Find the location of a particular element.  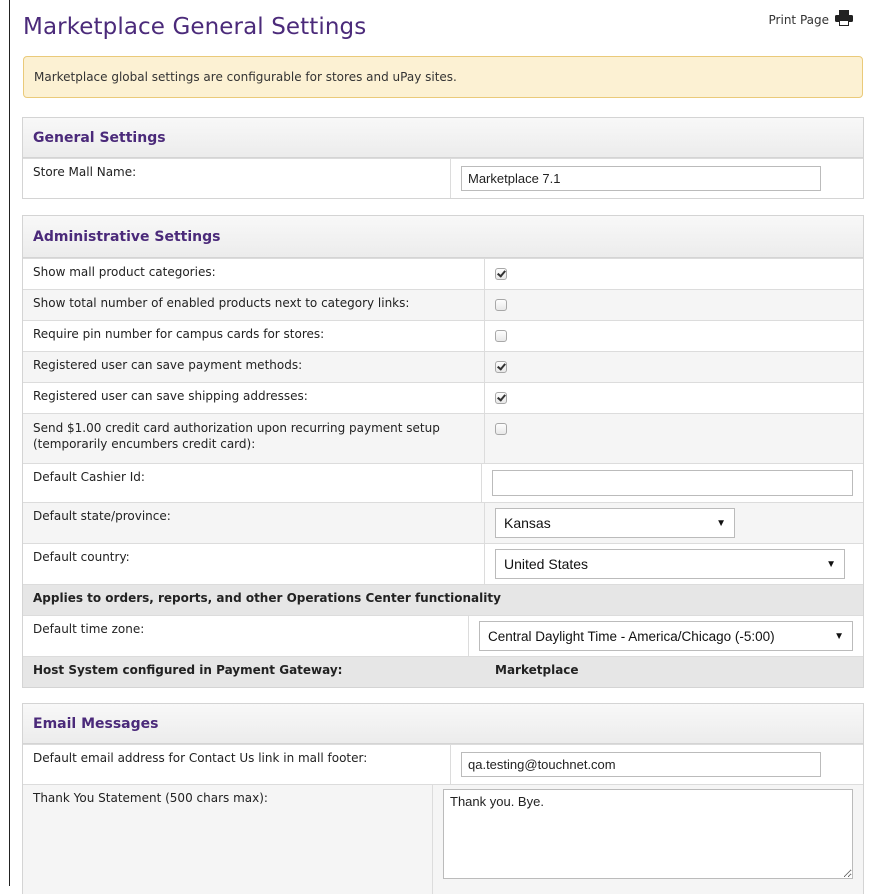

store-mall-name-cell is located at coordinates (657, 178).